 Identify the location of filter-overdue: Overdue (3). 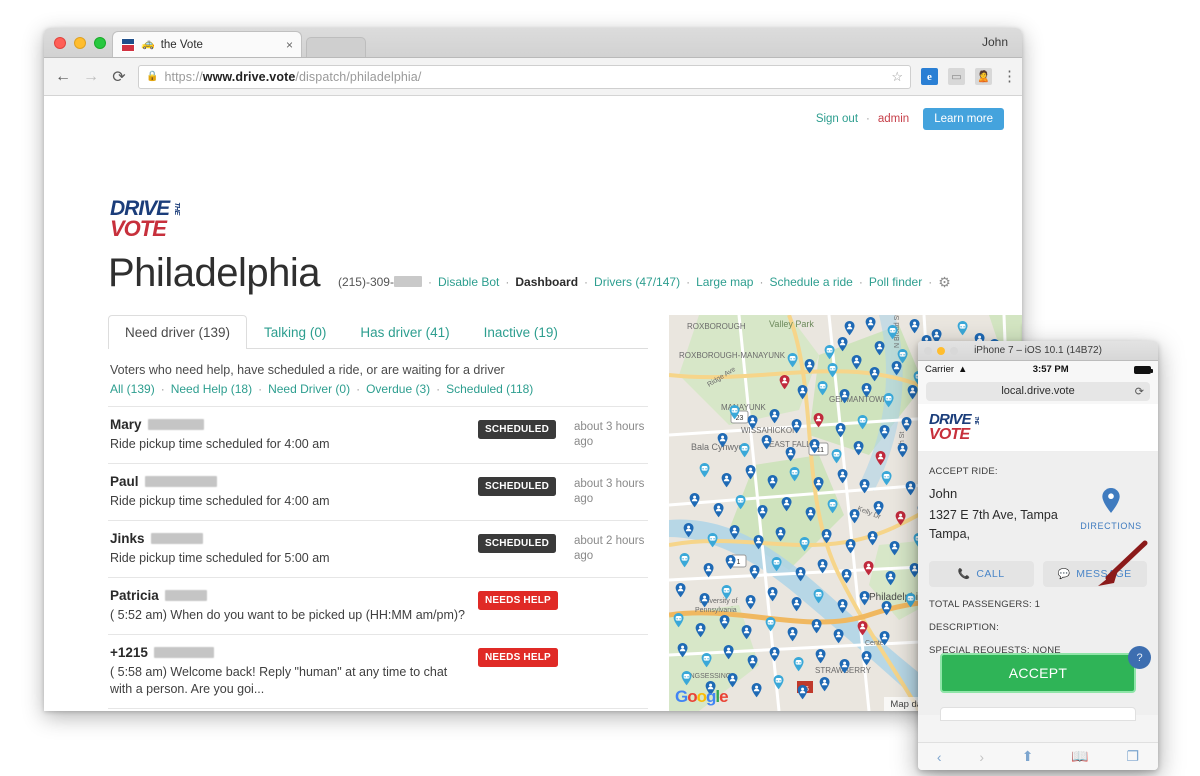
(398, 389).